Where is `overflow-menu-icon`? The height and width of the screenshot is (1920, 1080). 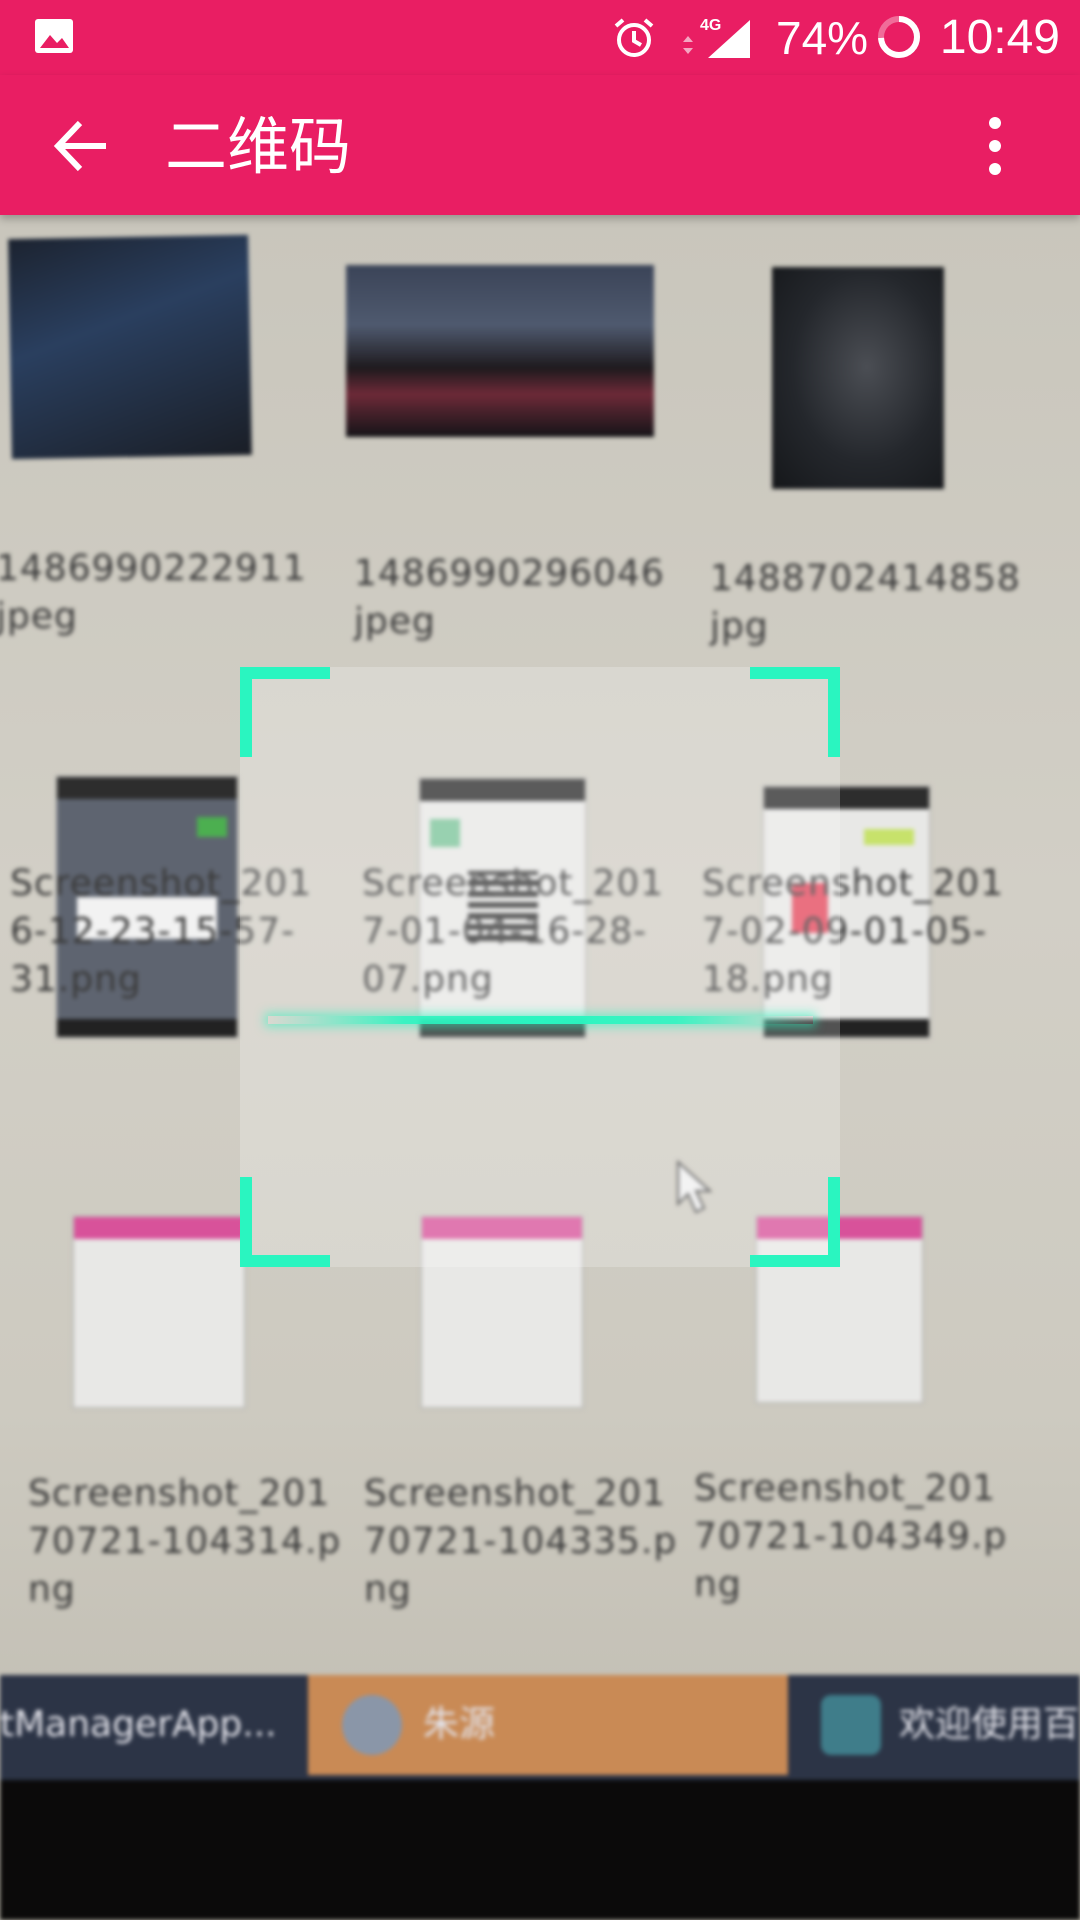
overflow-menu-icon is located at coordinates (995, 146).